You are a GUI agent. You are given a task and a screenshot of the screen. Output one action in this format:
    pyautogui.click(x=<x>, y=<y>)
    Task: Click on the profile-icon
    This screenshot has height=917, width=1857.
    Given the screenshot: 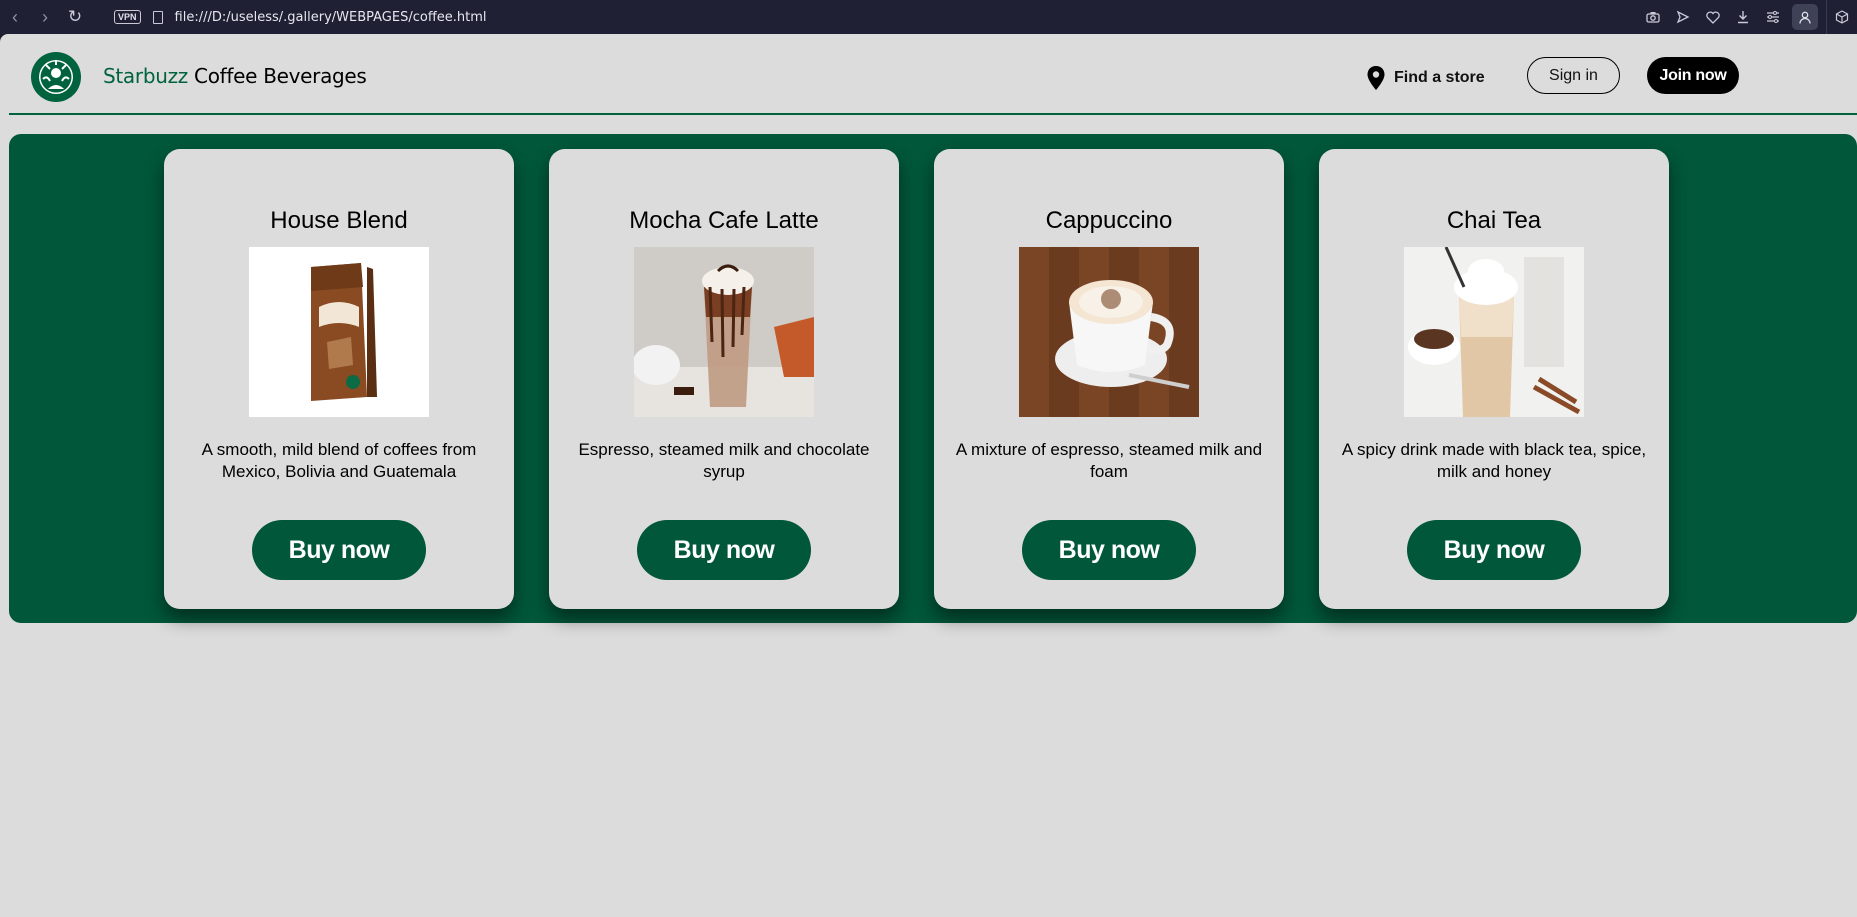 What is the action you would take?
    pyautogui.click(x=1805, y=17)
    